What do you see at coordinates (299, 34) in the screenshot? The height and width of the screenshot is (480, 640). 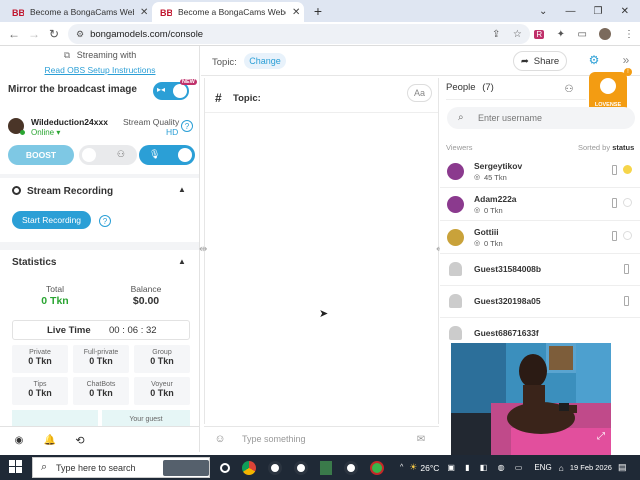 I see `address-bar: ⚙ bongamodels.com/console` at bounding box center [299, 34].